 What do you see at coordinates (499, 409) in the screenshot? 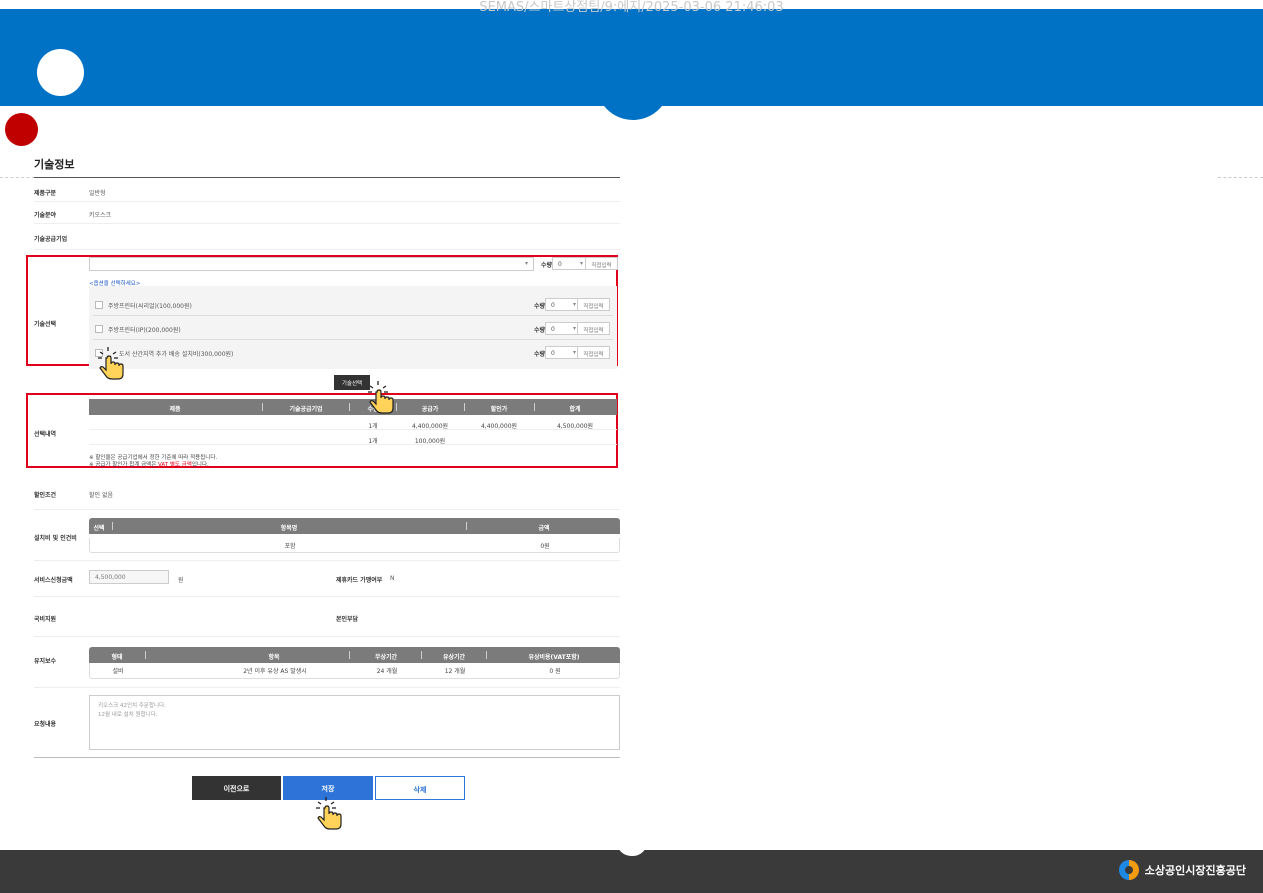
I see `col-discount: 할인가` at bounding box center [499, 409].